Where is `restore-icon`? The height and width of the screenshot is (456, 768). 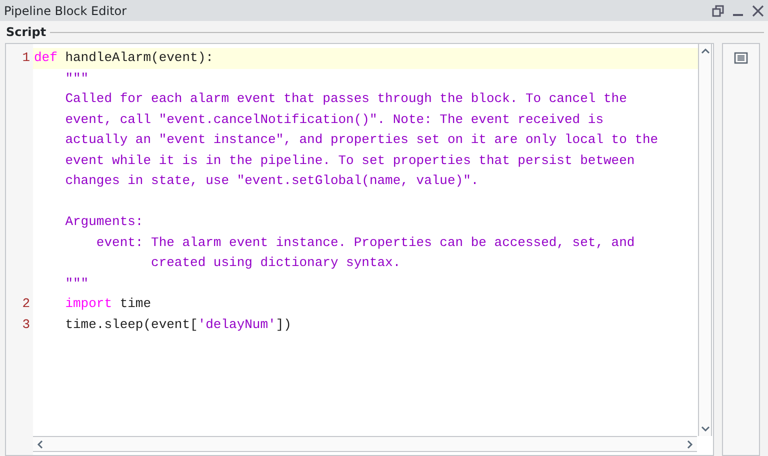
restore-icon is located at coordinates (718, 10).